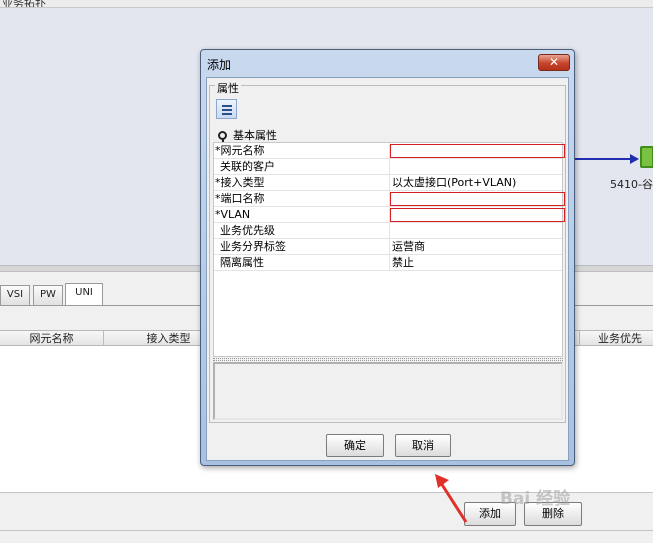 The height and width of the screenshot is (543, 653). I want to click on cancel-button: 取消, so click(423, 445).